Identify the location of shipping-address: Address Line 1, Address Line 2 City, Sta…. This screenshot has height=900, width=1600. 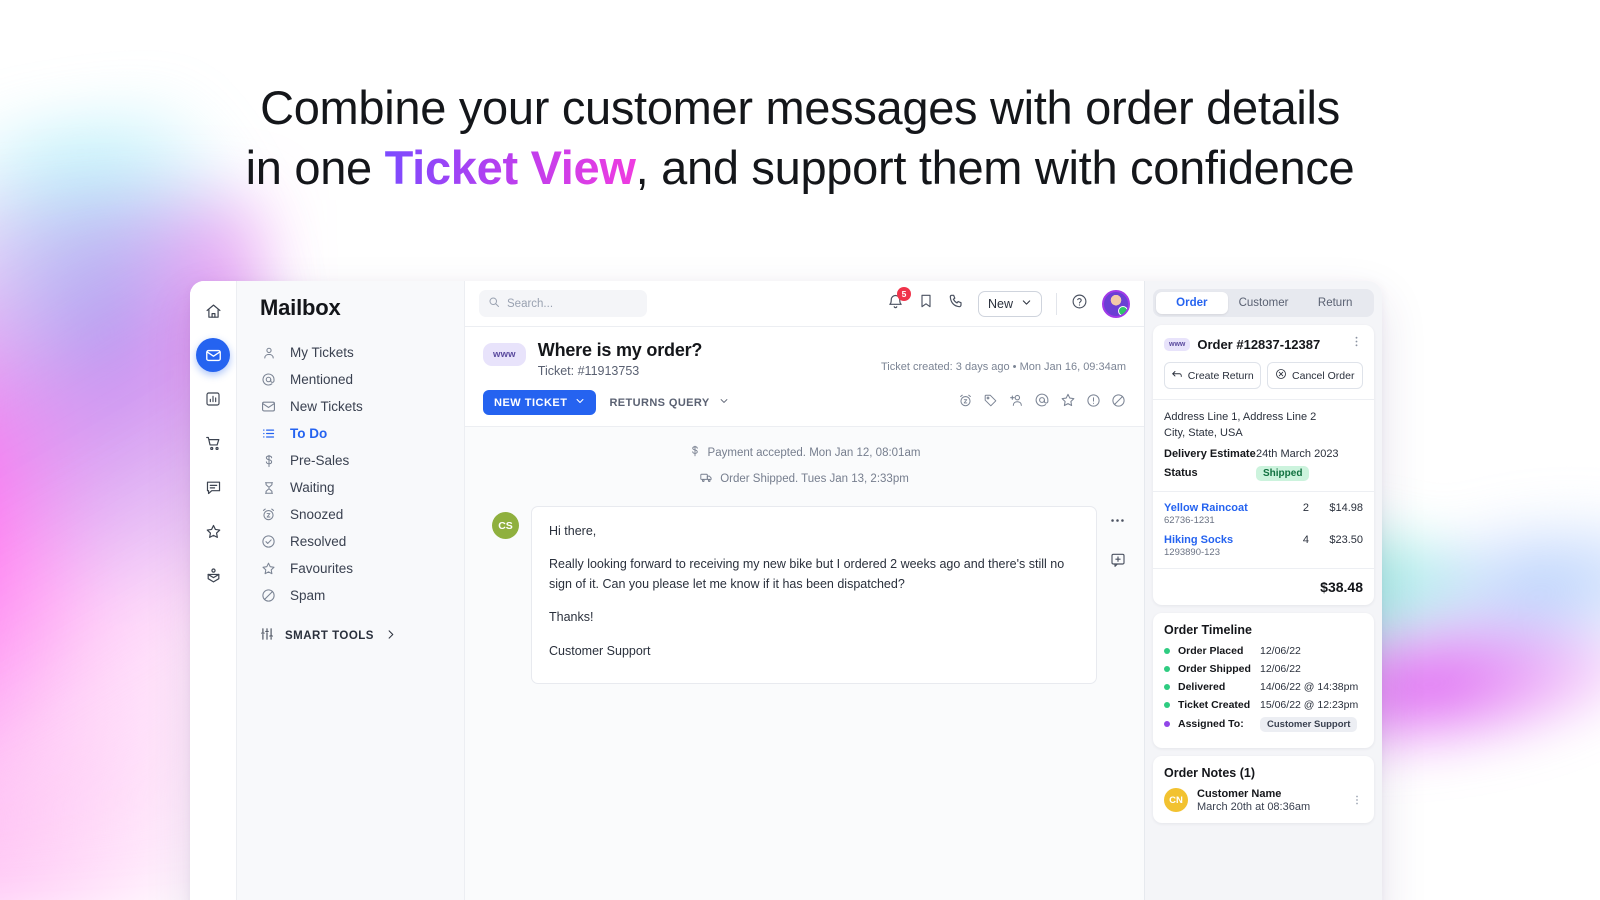
(1263, 426).